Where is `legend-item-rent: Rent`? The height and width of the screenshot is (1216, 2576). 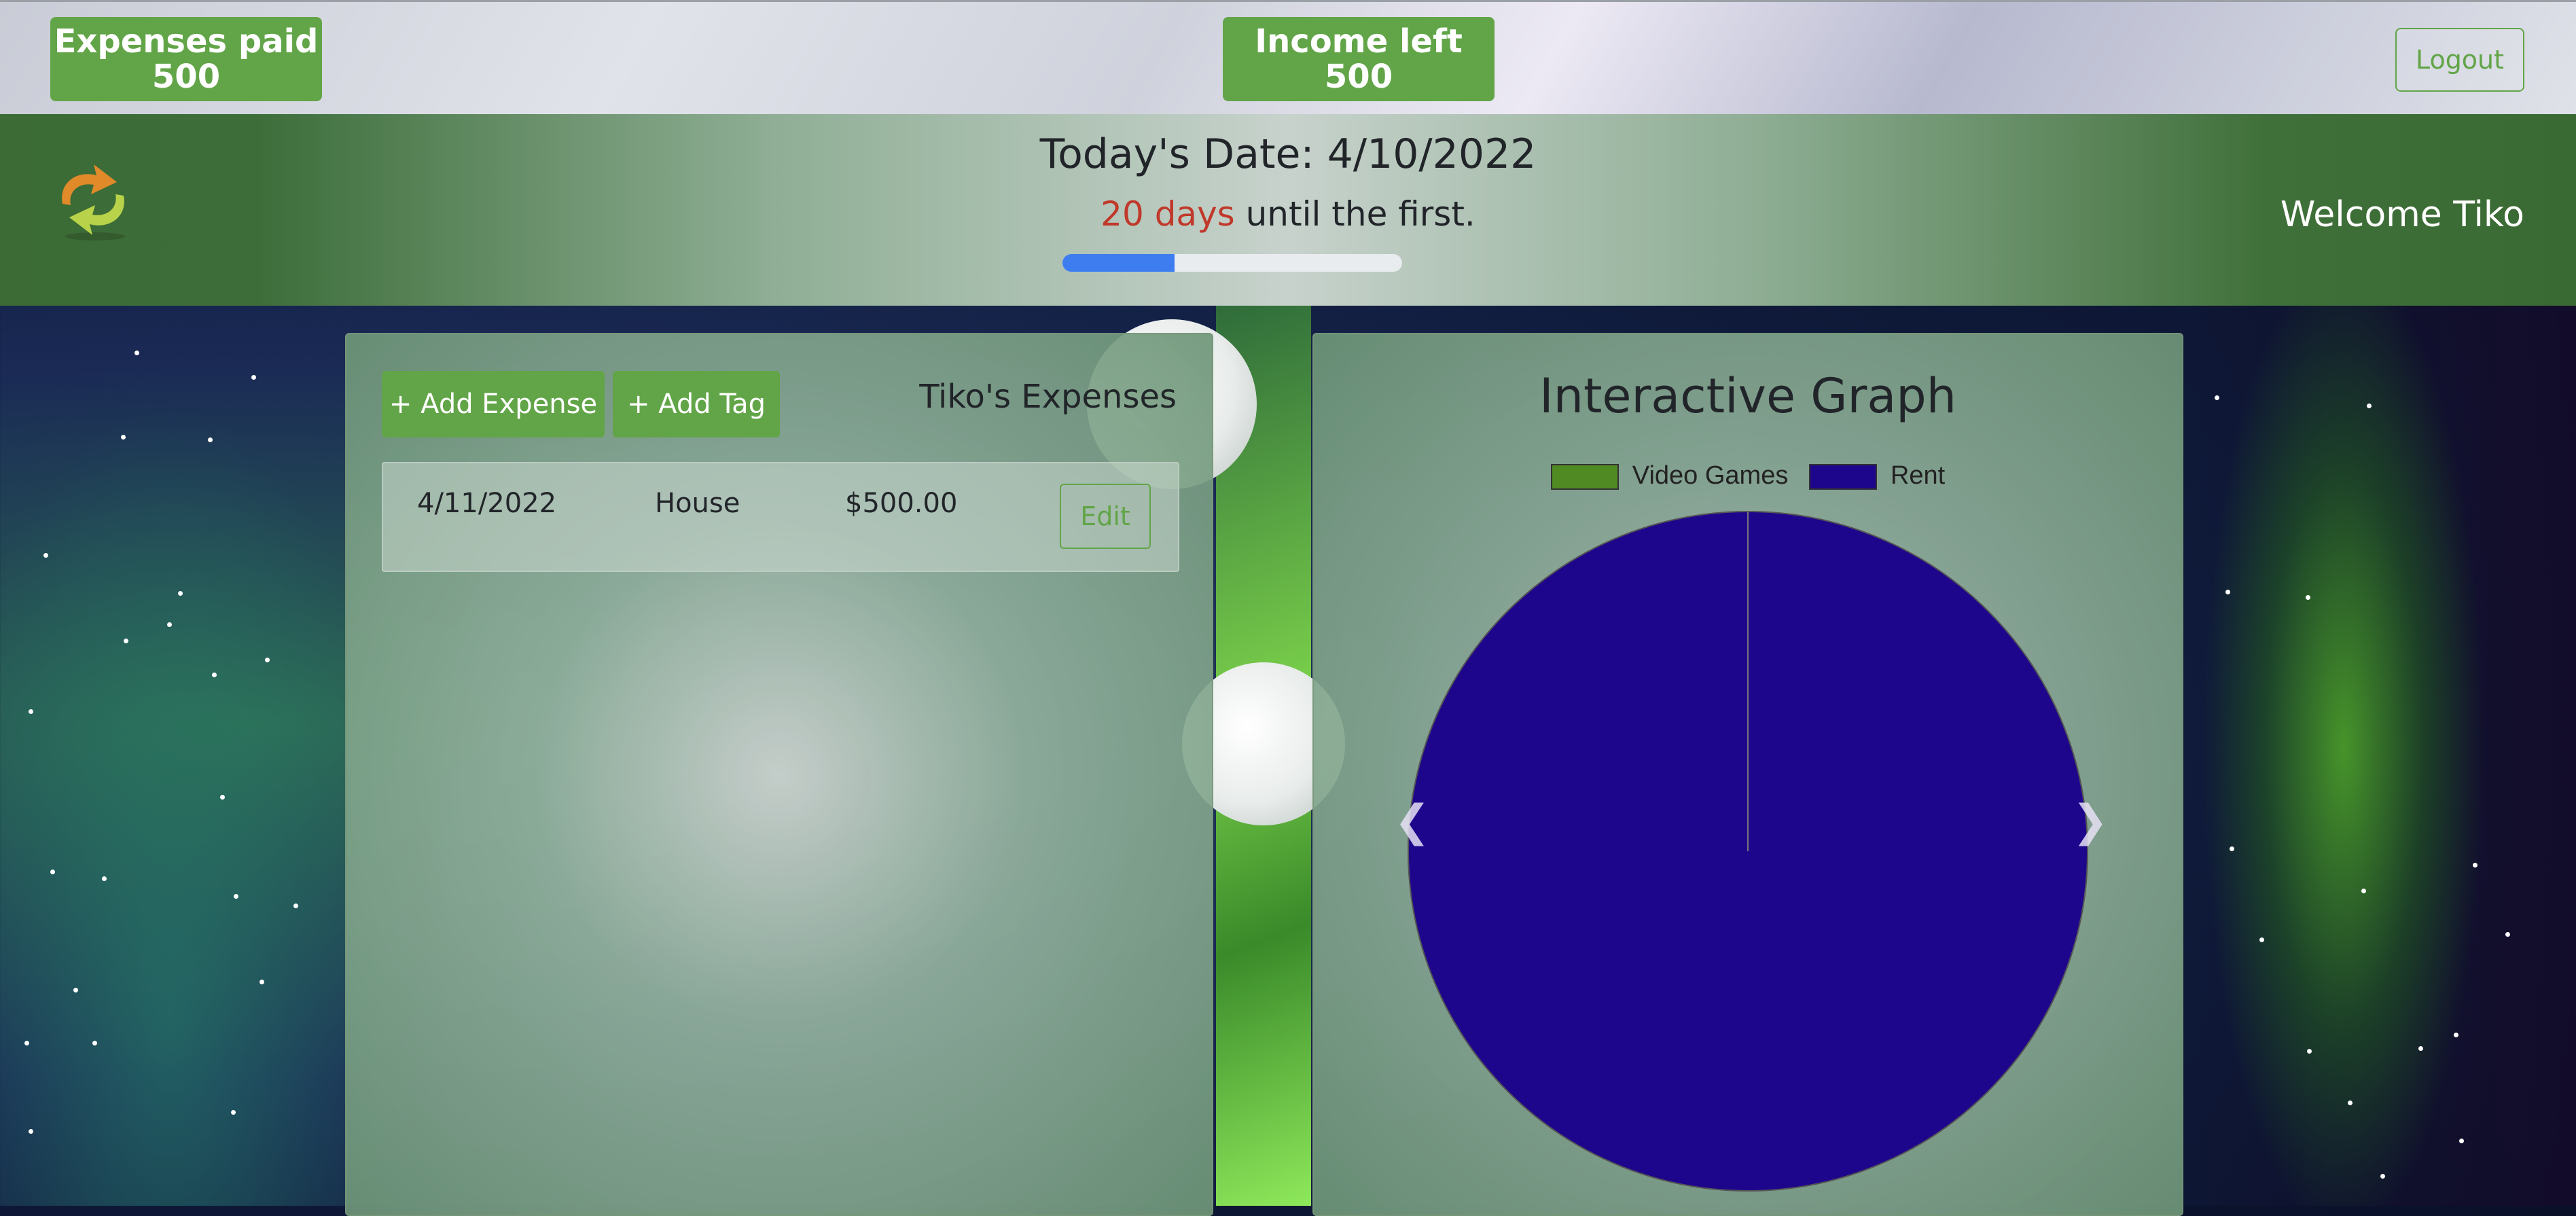 legend-item-rent: Rent is located at coordinates (1877, 475).